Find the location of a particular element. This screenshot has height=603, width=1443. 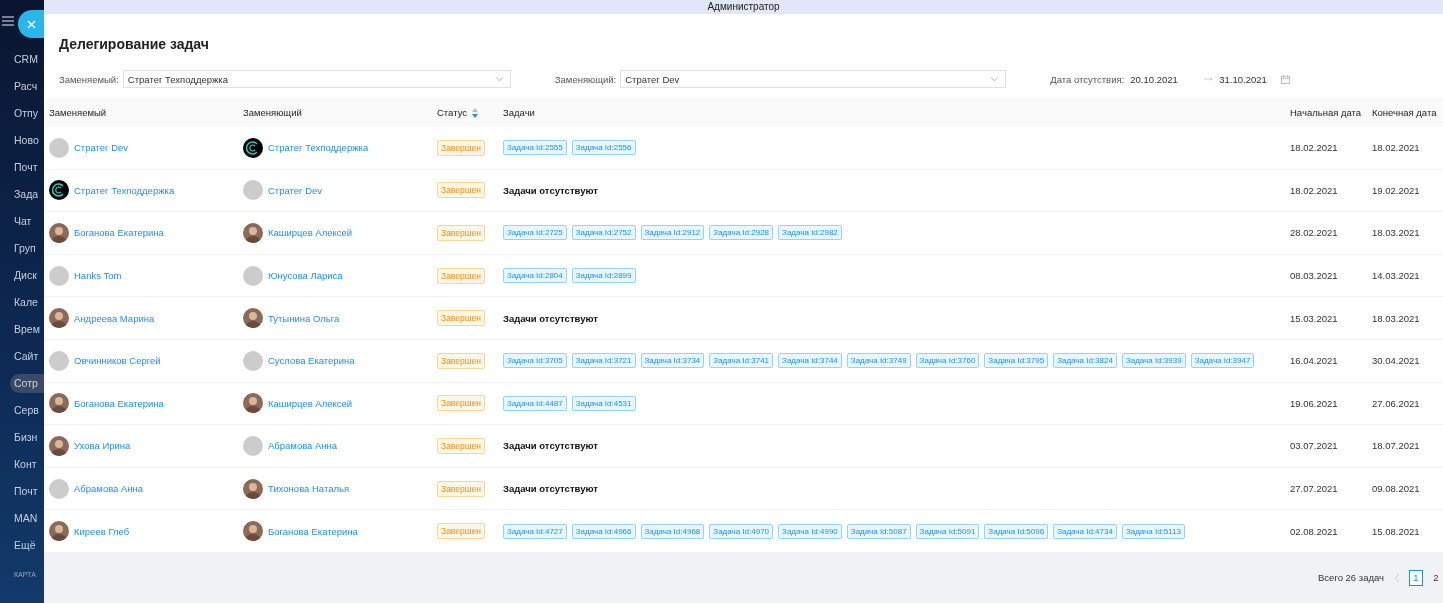

task-tag: Задача Id:3734 is located at coordinates (672, 361).